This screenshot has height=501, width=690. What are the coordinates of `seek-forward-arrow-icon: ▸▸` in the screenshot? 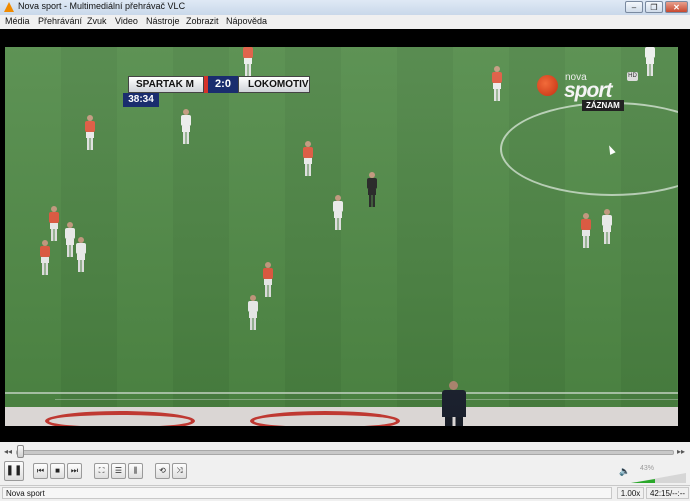 It's located at (681, 451).